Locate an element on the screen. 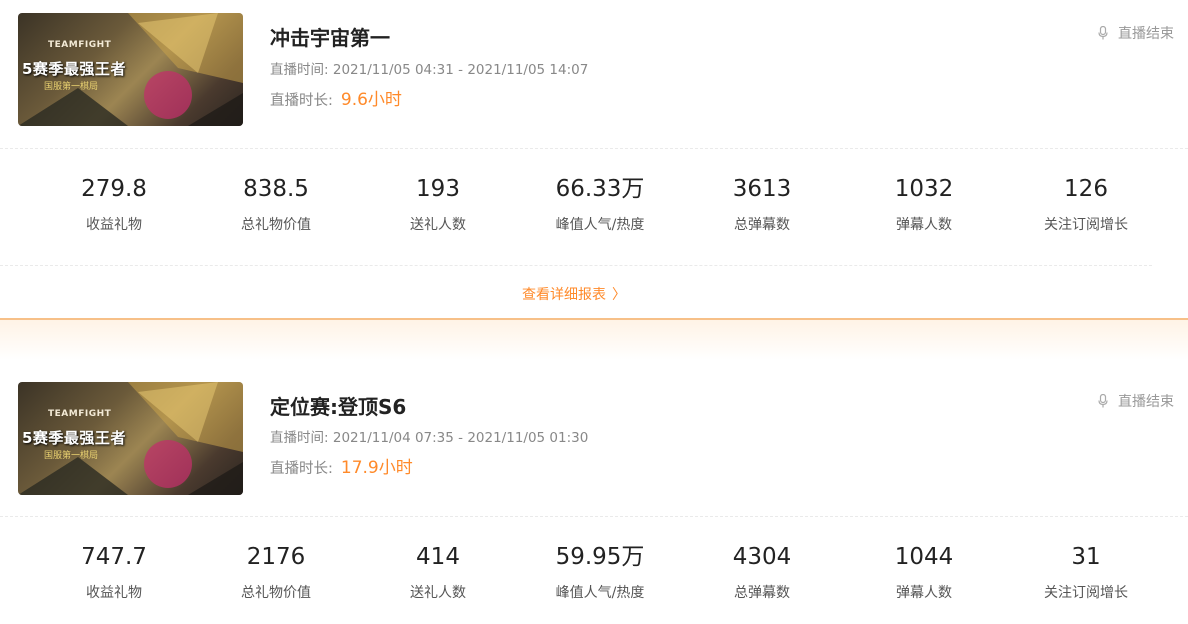 The height and width of the screenshot is (624, 1188). stat-danmaku-users: 1044 弹幕人数 is located at coordinates (924, 572).